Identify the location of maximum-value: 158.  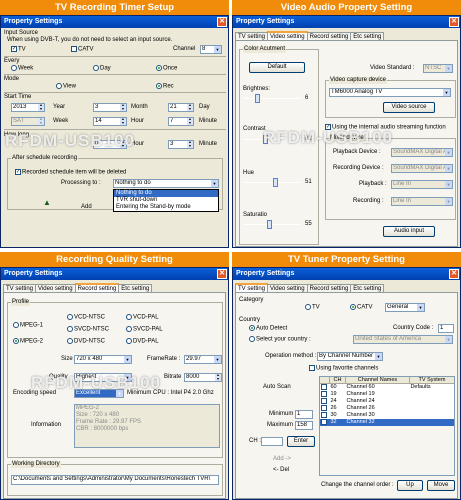
(302, 425).